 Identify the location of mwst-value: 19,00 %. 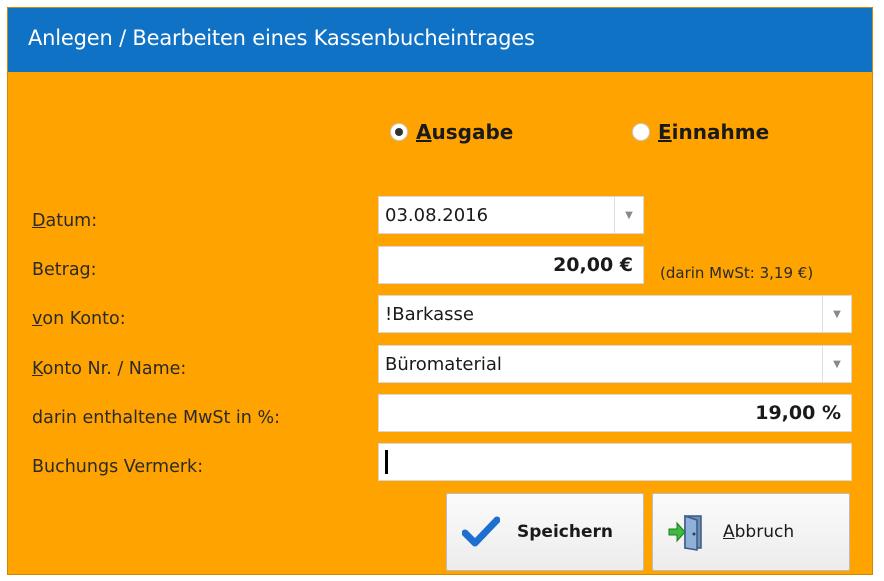
(798, 413).